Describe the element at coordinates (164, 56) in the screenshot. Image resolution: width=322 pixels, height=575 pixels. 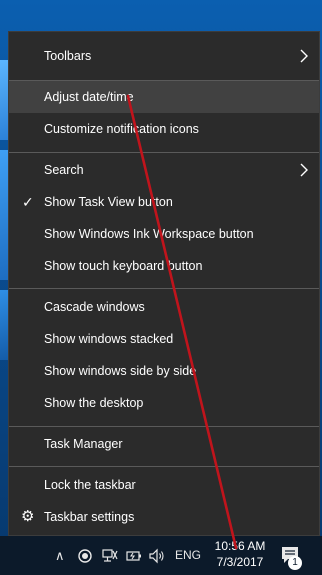
I see `menu-item-toolbars: Toolbars` at that location.